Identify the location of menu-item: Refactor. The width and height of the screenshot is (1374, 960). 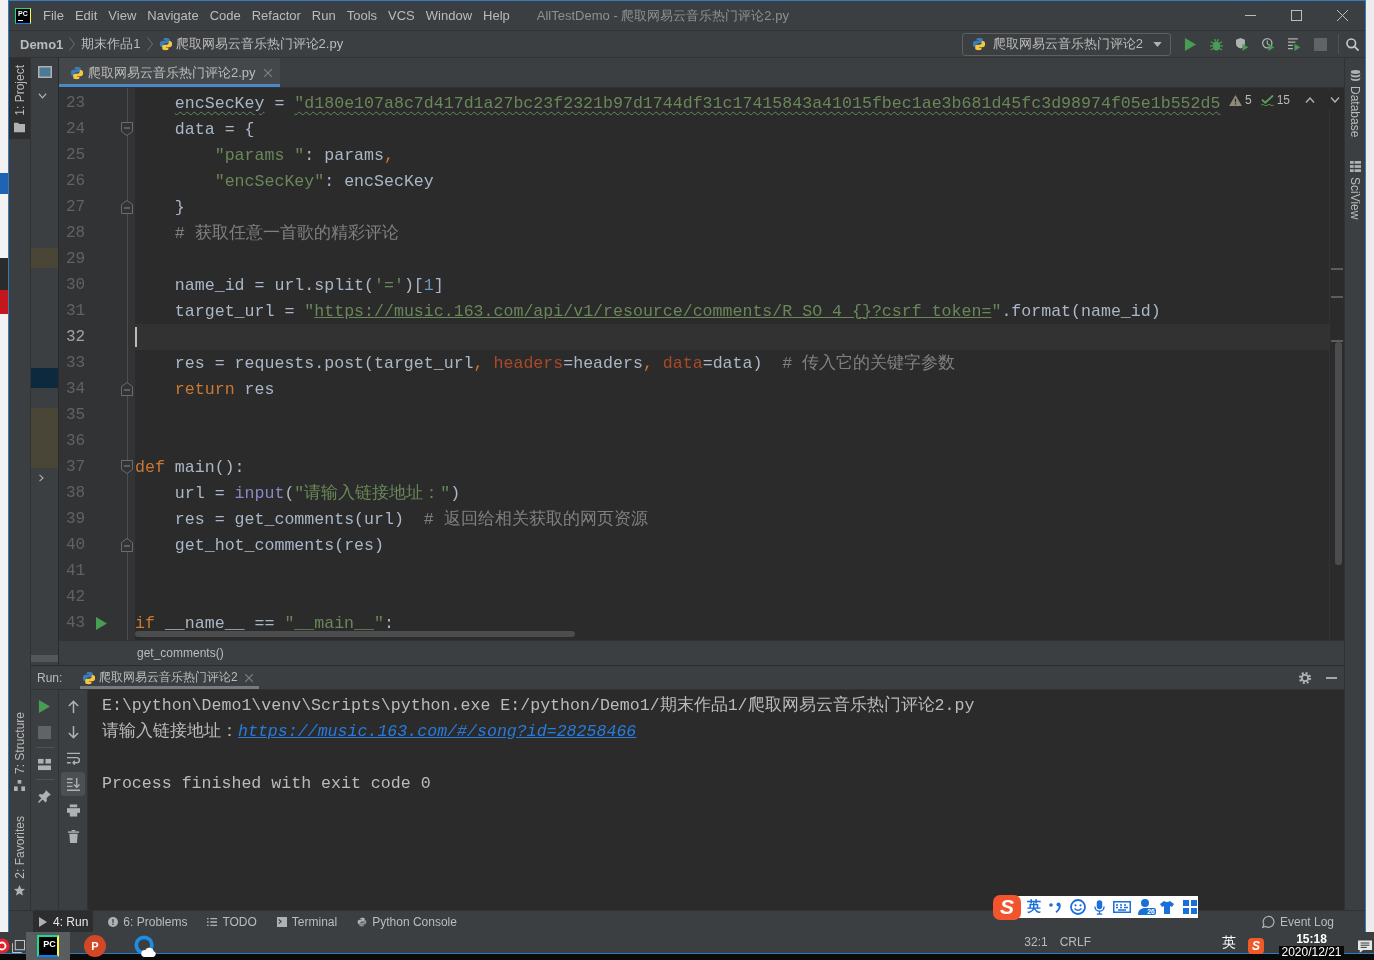
(276, 15).